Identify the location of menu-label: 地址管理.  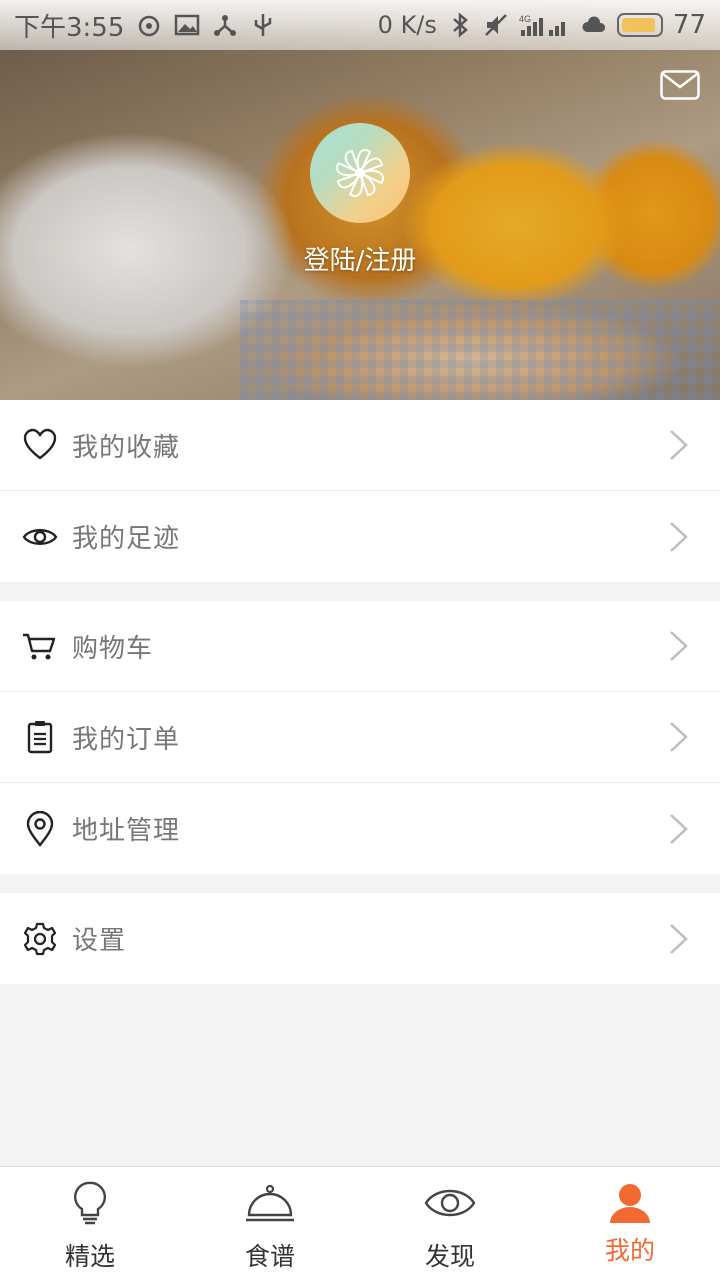
(126, 831).